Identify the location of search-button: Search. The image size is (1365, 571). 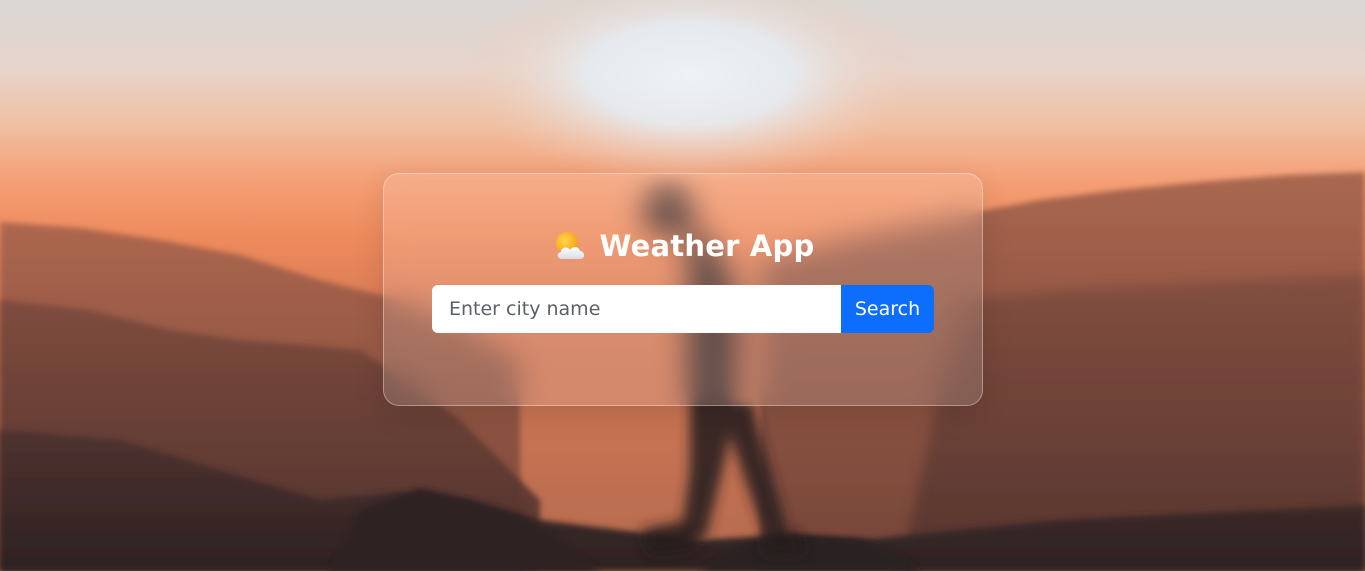
(887, 309).